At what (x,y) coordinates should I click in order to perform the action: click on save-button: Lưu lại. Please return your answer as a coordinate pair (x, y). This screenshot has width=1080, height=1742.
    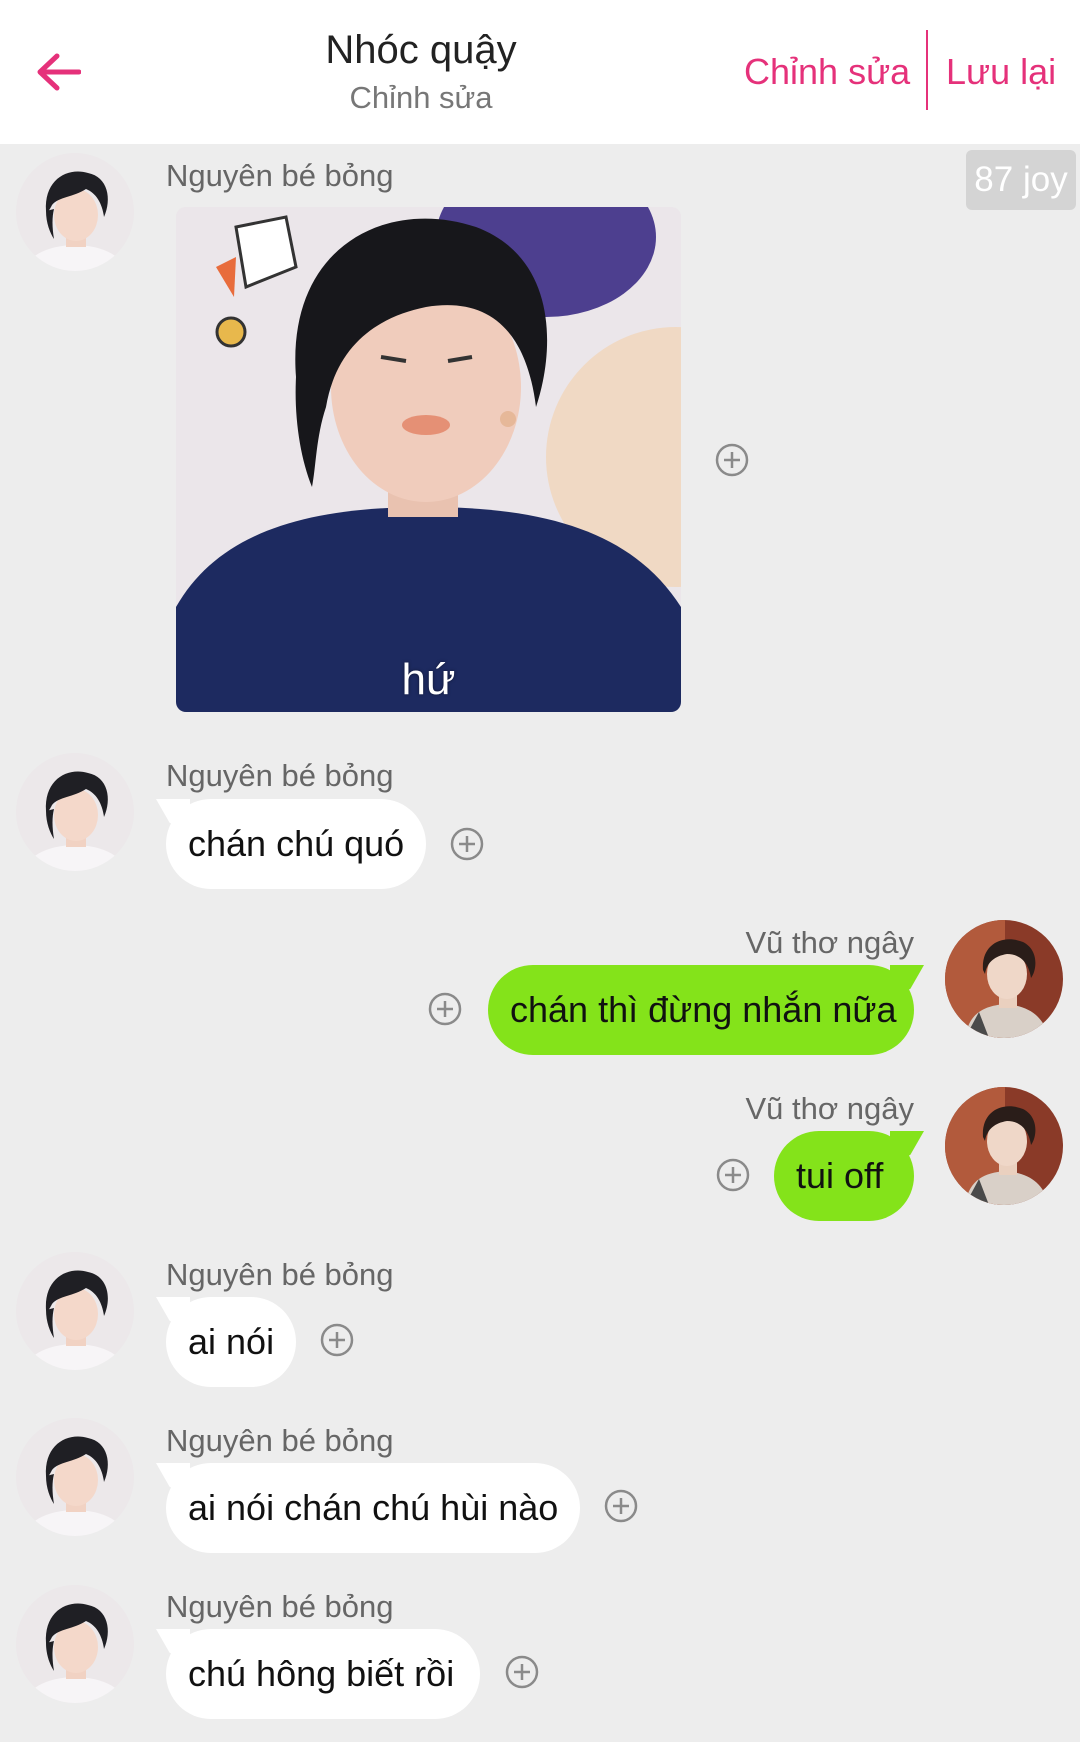
    Looking at the image, I should click on (1001, 72).